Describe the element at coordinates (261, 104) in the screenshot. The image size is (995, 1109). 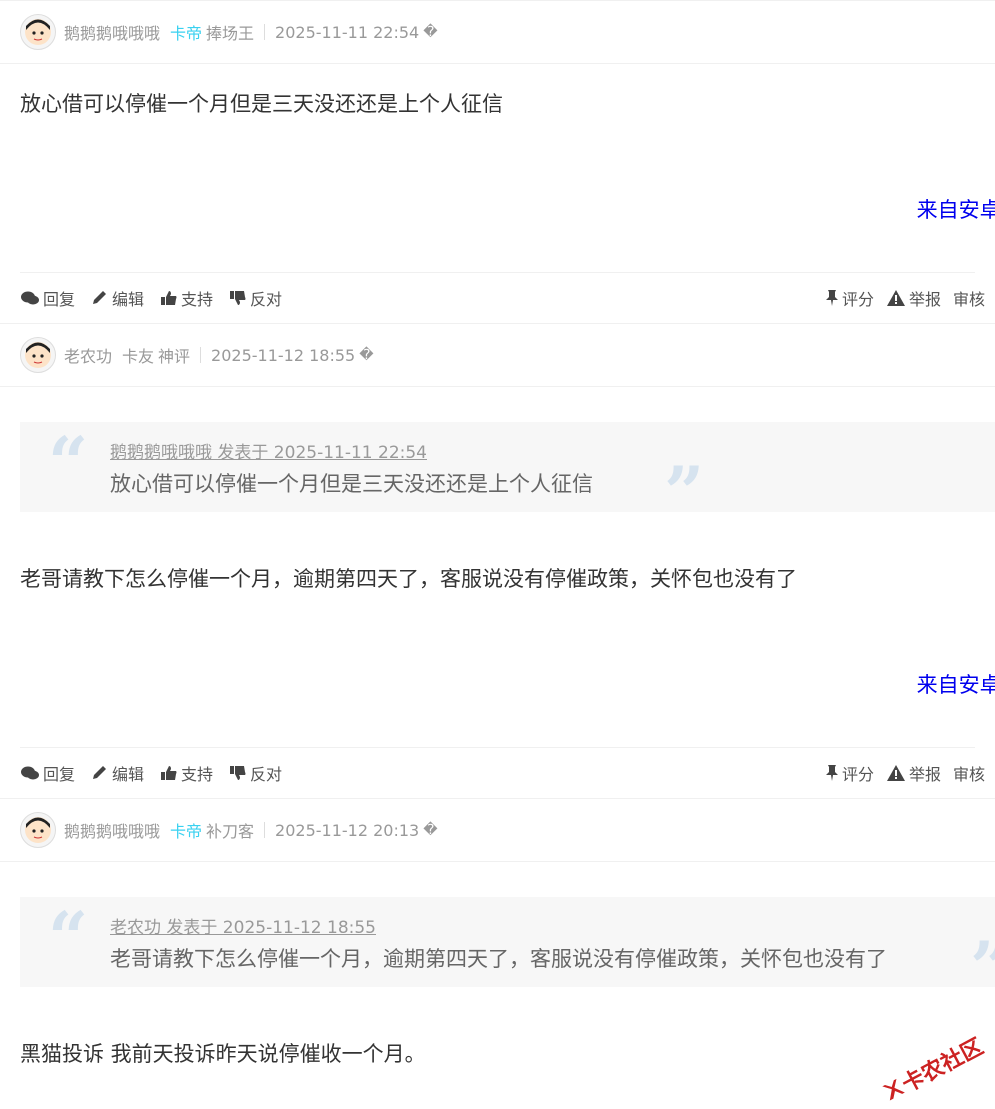
I see `post-body: 放心借可以停催一个月但是三天没还还是上个人征信` at that location.